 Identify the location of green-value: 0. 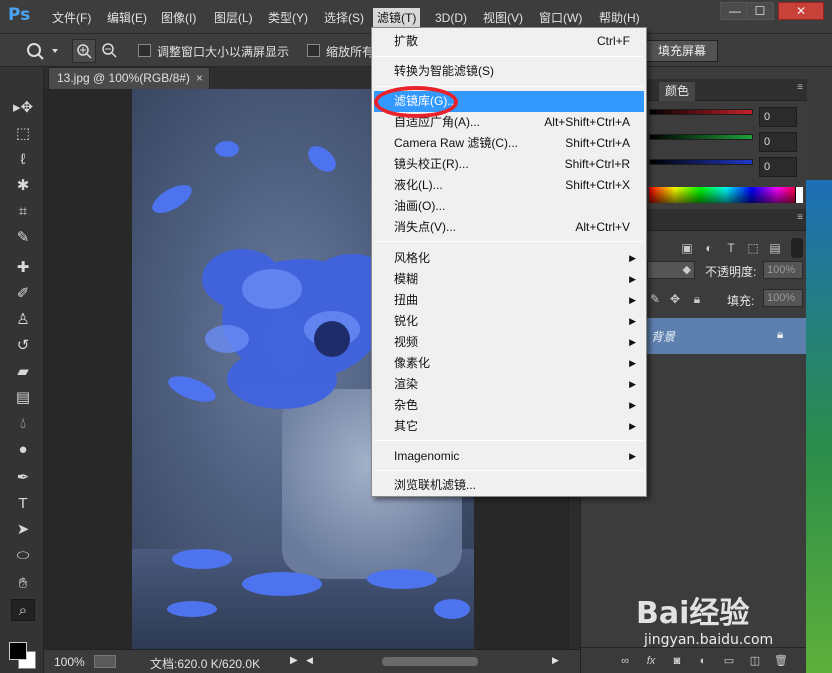
(778, 142).